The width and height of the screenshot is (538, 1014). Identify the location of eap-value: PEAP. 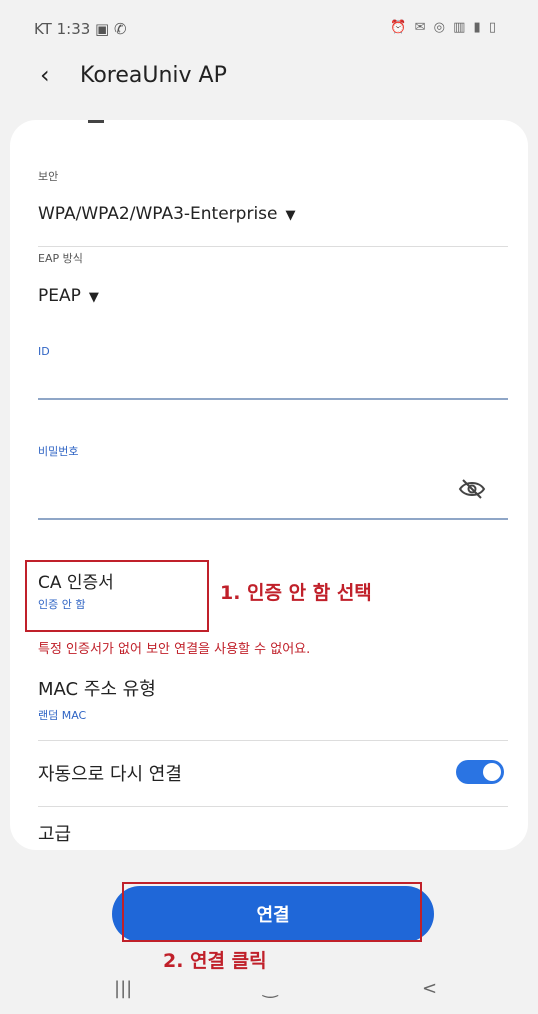
(59, 296).